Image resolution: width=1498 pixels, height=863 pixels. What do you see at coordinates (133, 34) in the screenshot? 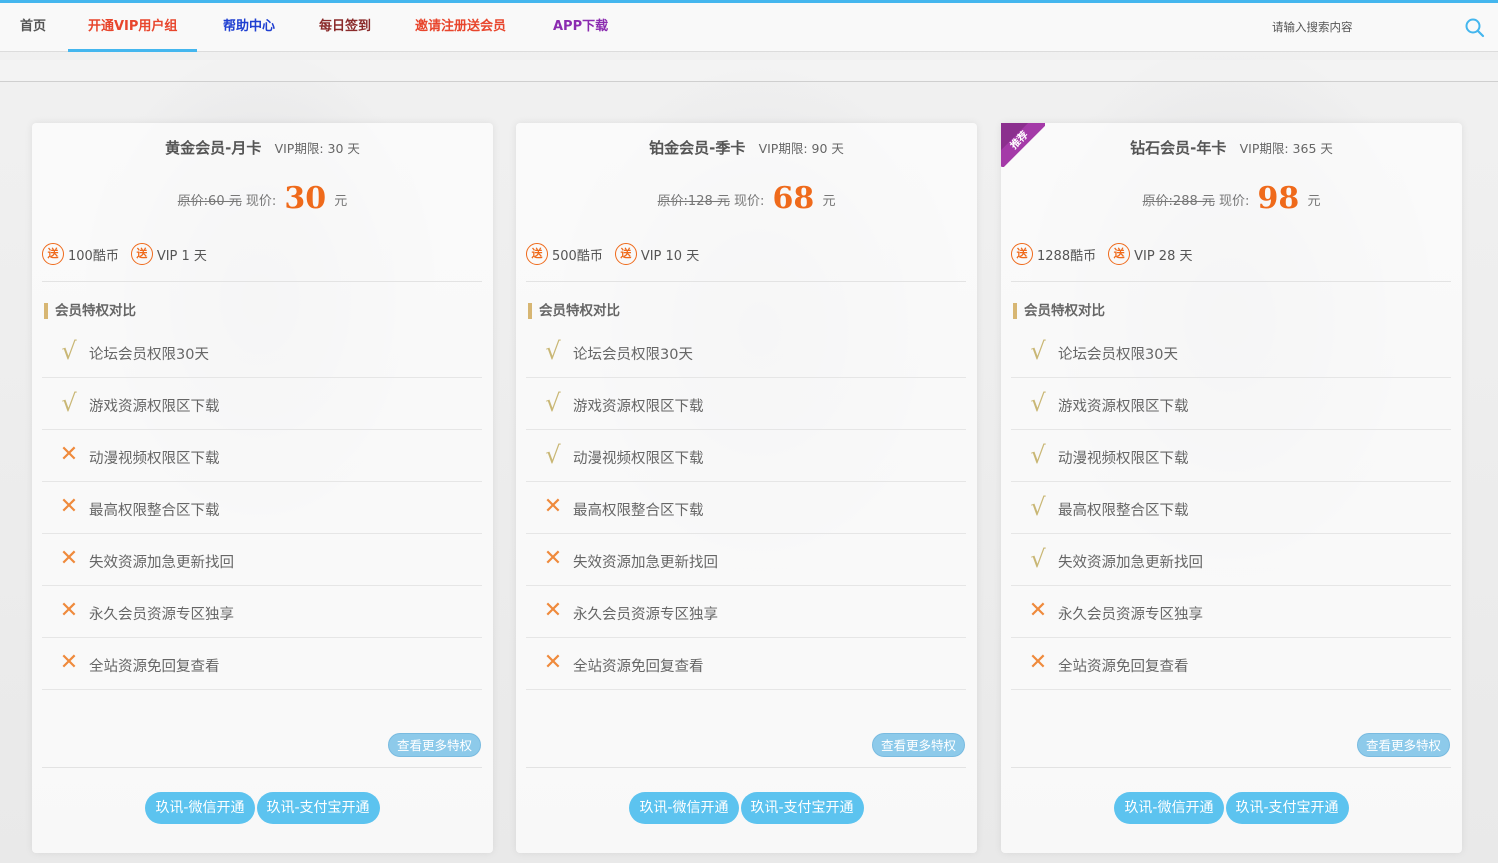
I see `nav-item-open-vip: 开通VIP用户组` at bounding box center [133, 34].